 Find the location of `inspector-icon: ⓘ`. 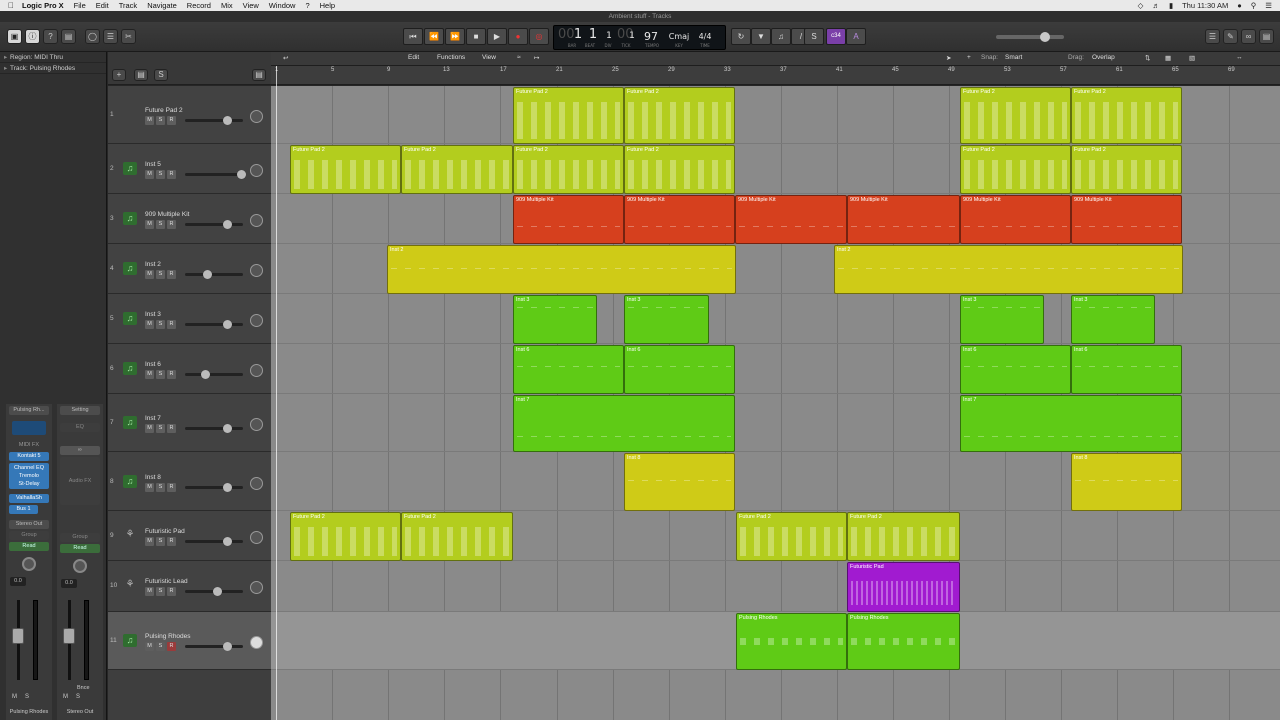

inspector-icon: ⓘ is located at coordinates (32, 36).